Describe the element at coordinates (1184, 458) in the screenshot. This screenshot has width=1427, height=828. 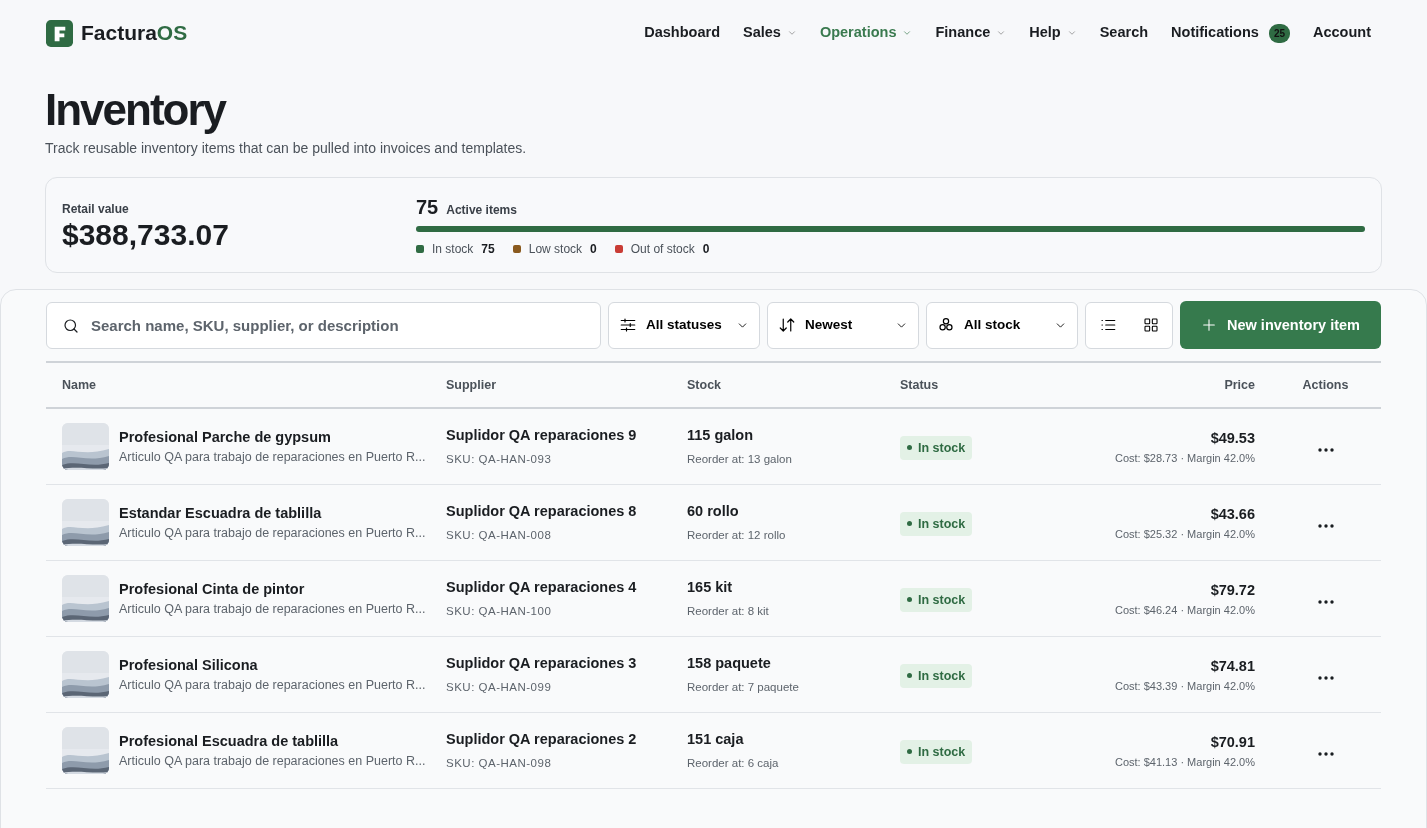
I see `cost-margin: Cost: $28.73 · Margin 42.0%` at that location.